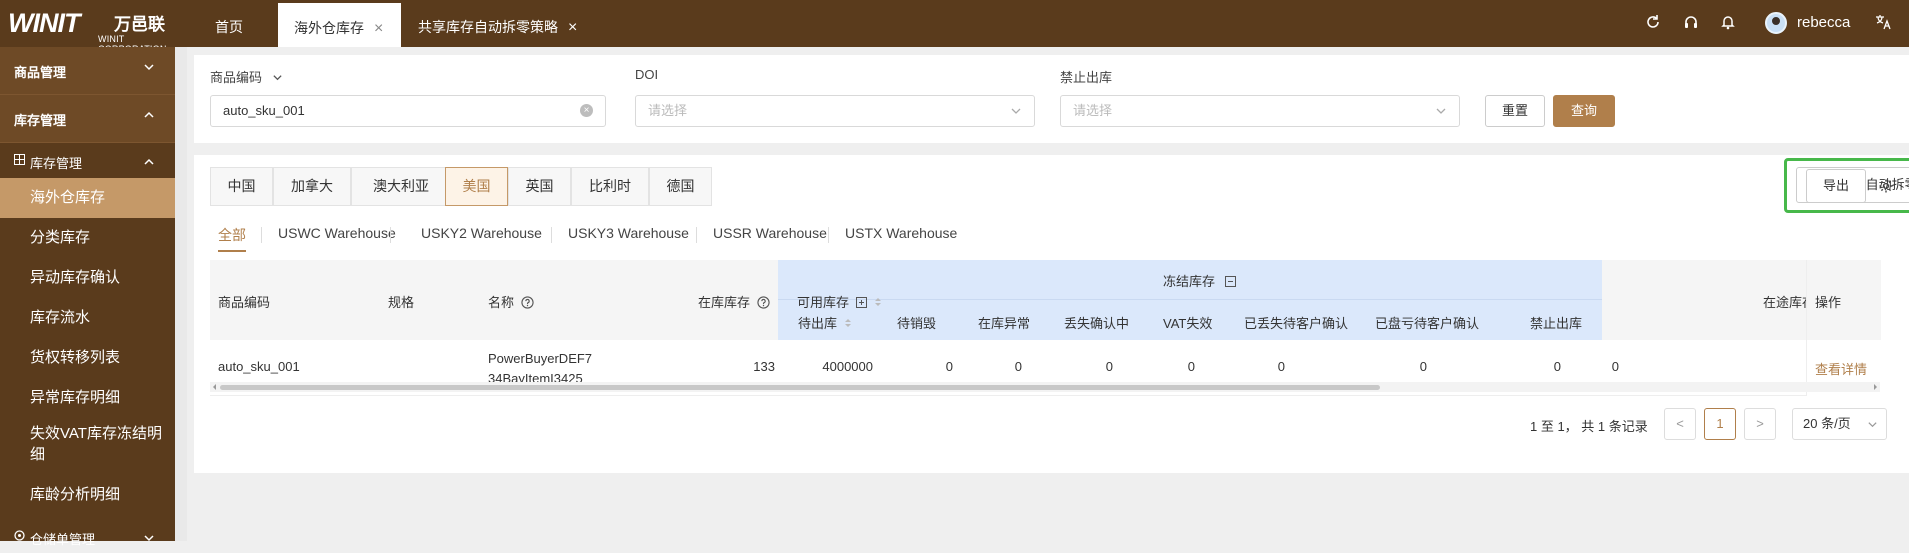 The width and height of the screenshot is (1909, 553). Describe the element at coordinates (87, 198) in the screenshot. I see `sidebar-item-overseas-stock: 海外仓库存` at that location.